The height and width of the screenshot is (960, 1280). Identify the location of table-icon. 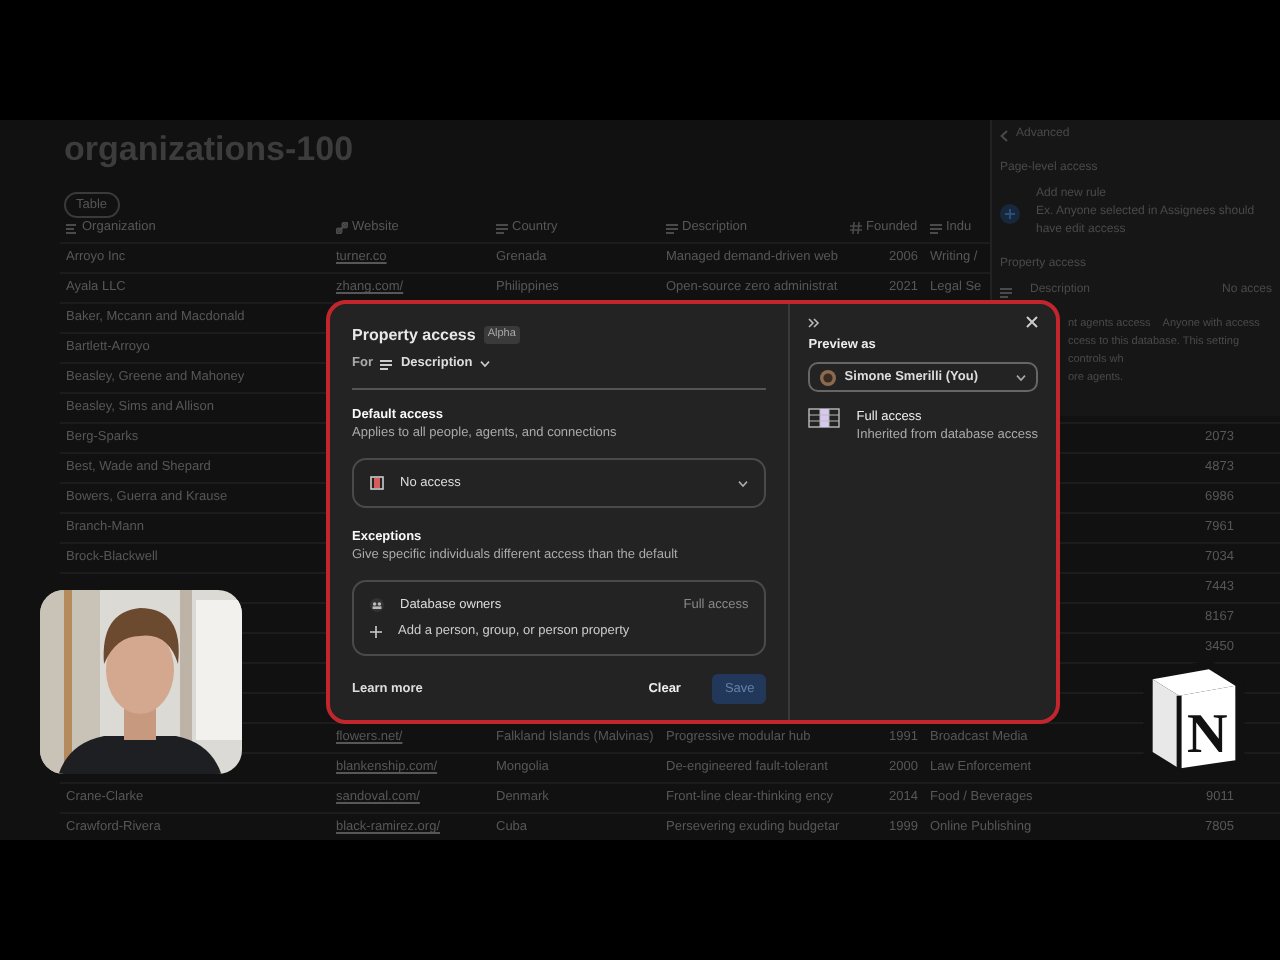
(824, 418).